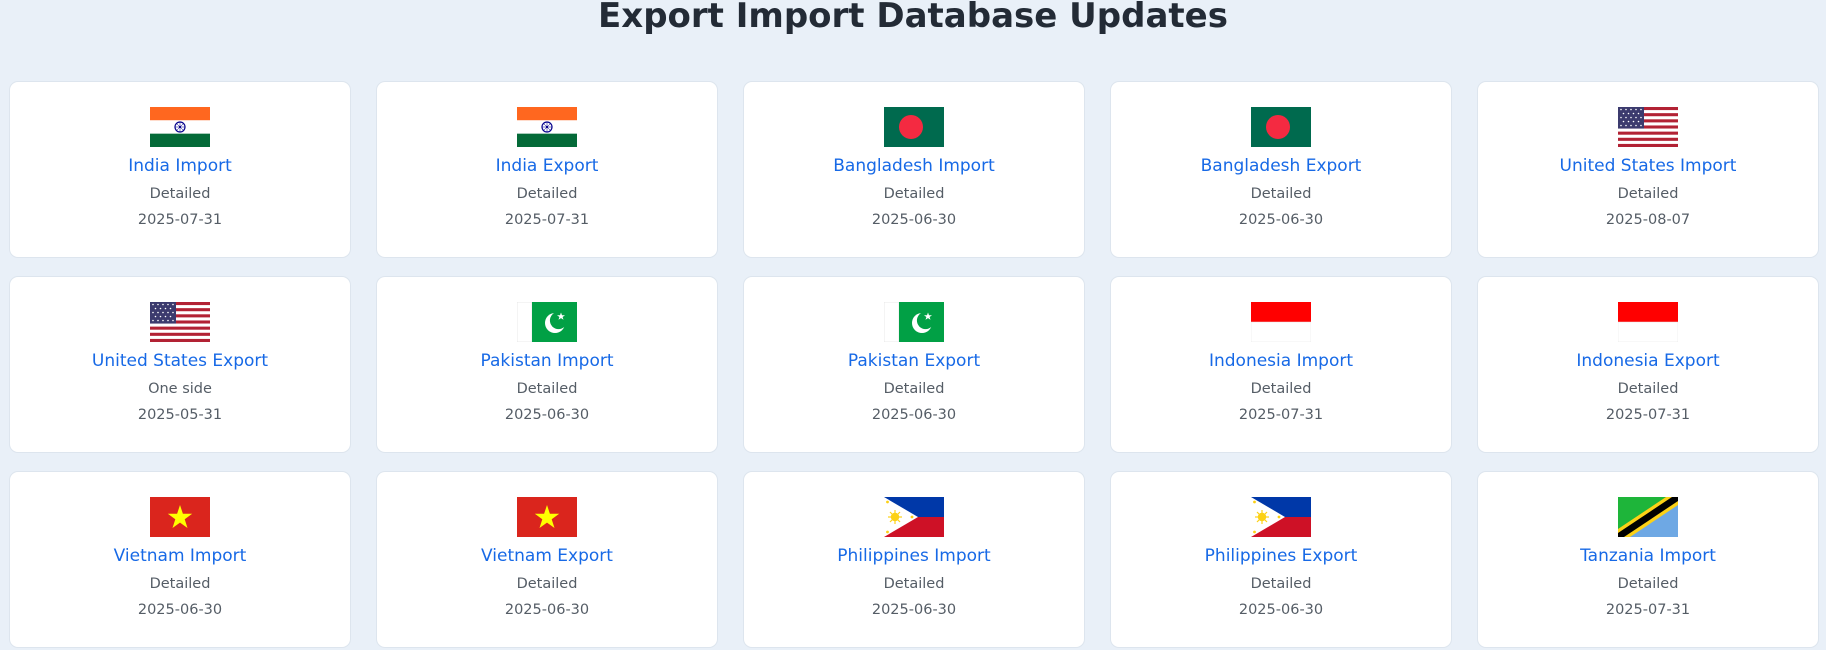 The height and width of the screenshot is (650, 1826). What do you see at coordinates (1281, 556) in the screenshot?
I see `card-title-link: Philippines Export` at bounding box center [1281, 556].